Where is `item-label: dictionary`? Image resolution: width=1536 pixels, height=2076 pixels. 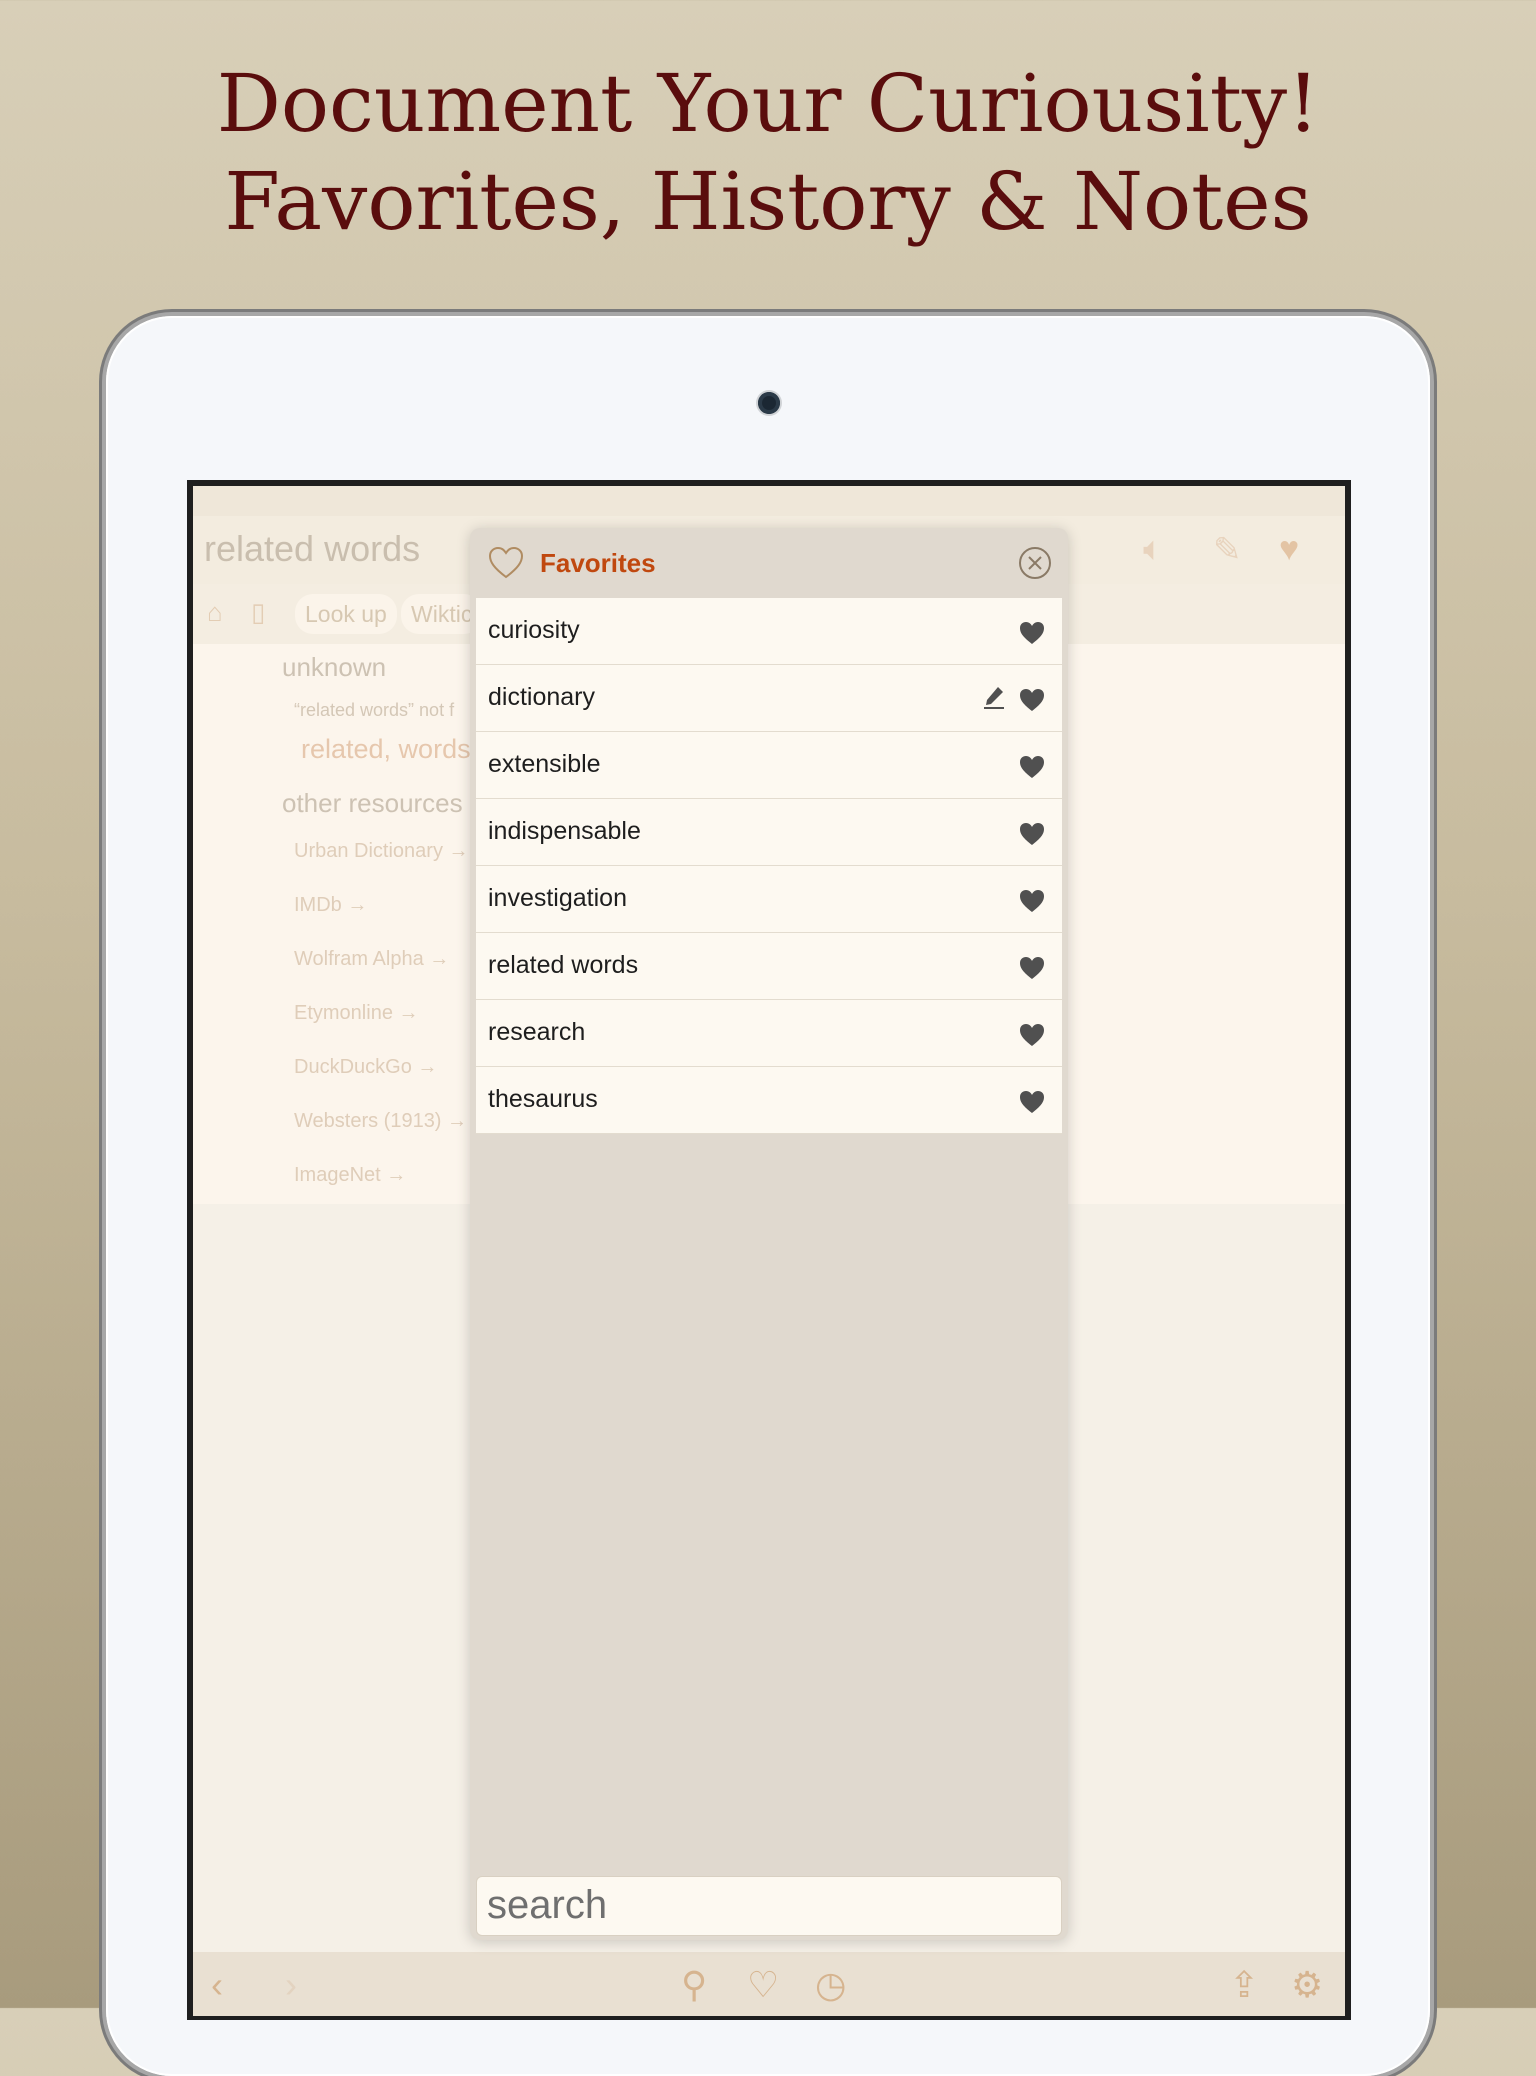 item-label: dictionary is located at coordinates (541, 697).